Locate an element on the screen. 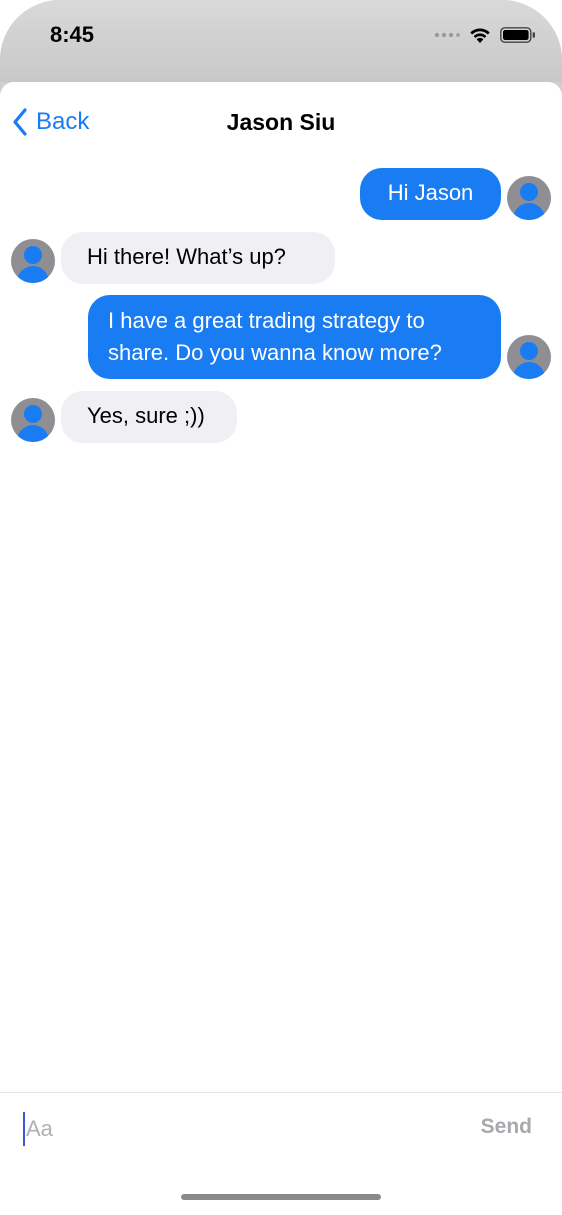  incoming-message-bubble: Yes, sure ;)) is located at coordinates (149, 417).